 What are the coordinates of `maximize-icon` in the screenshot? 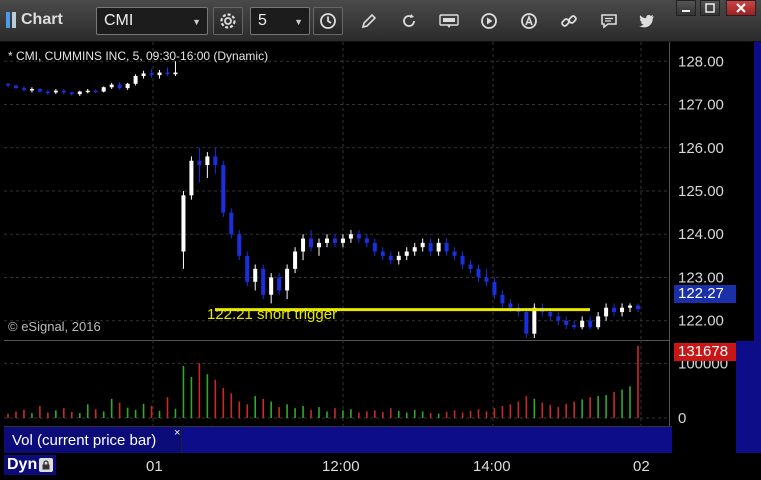 It's located at (710, 8).